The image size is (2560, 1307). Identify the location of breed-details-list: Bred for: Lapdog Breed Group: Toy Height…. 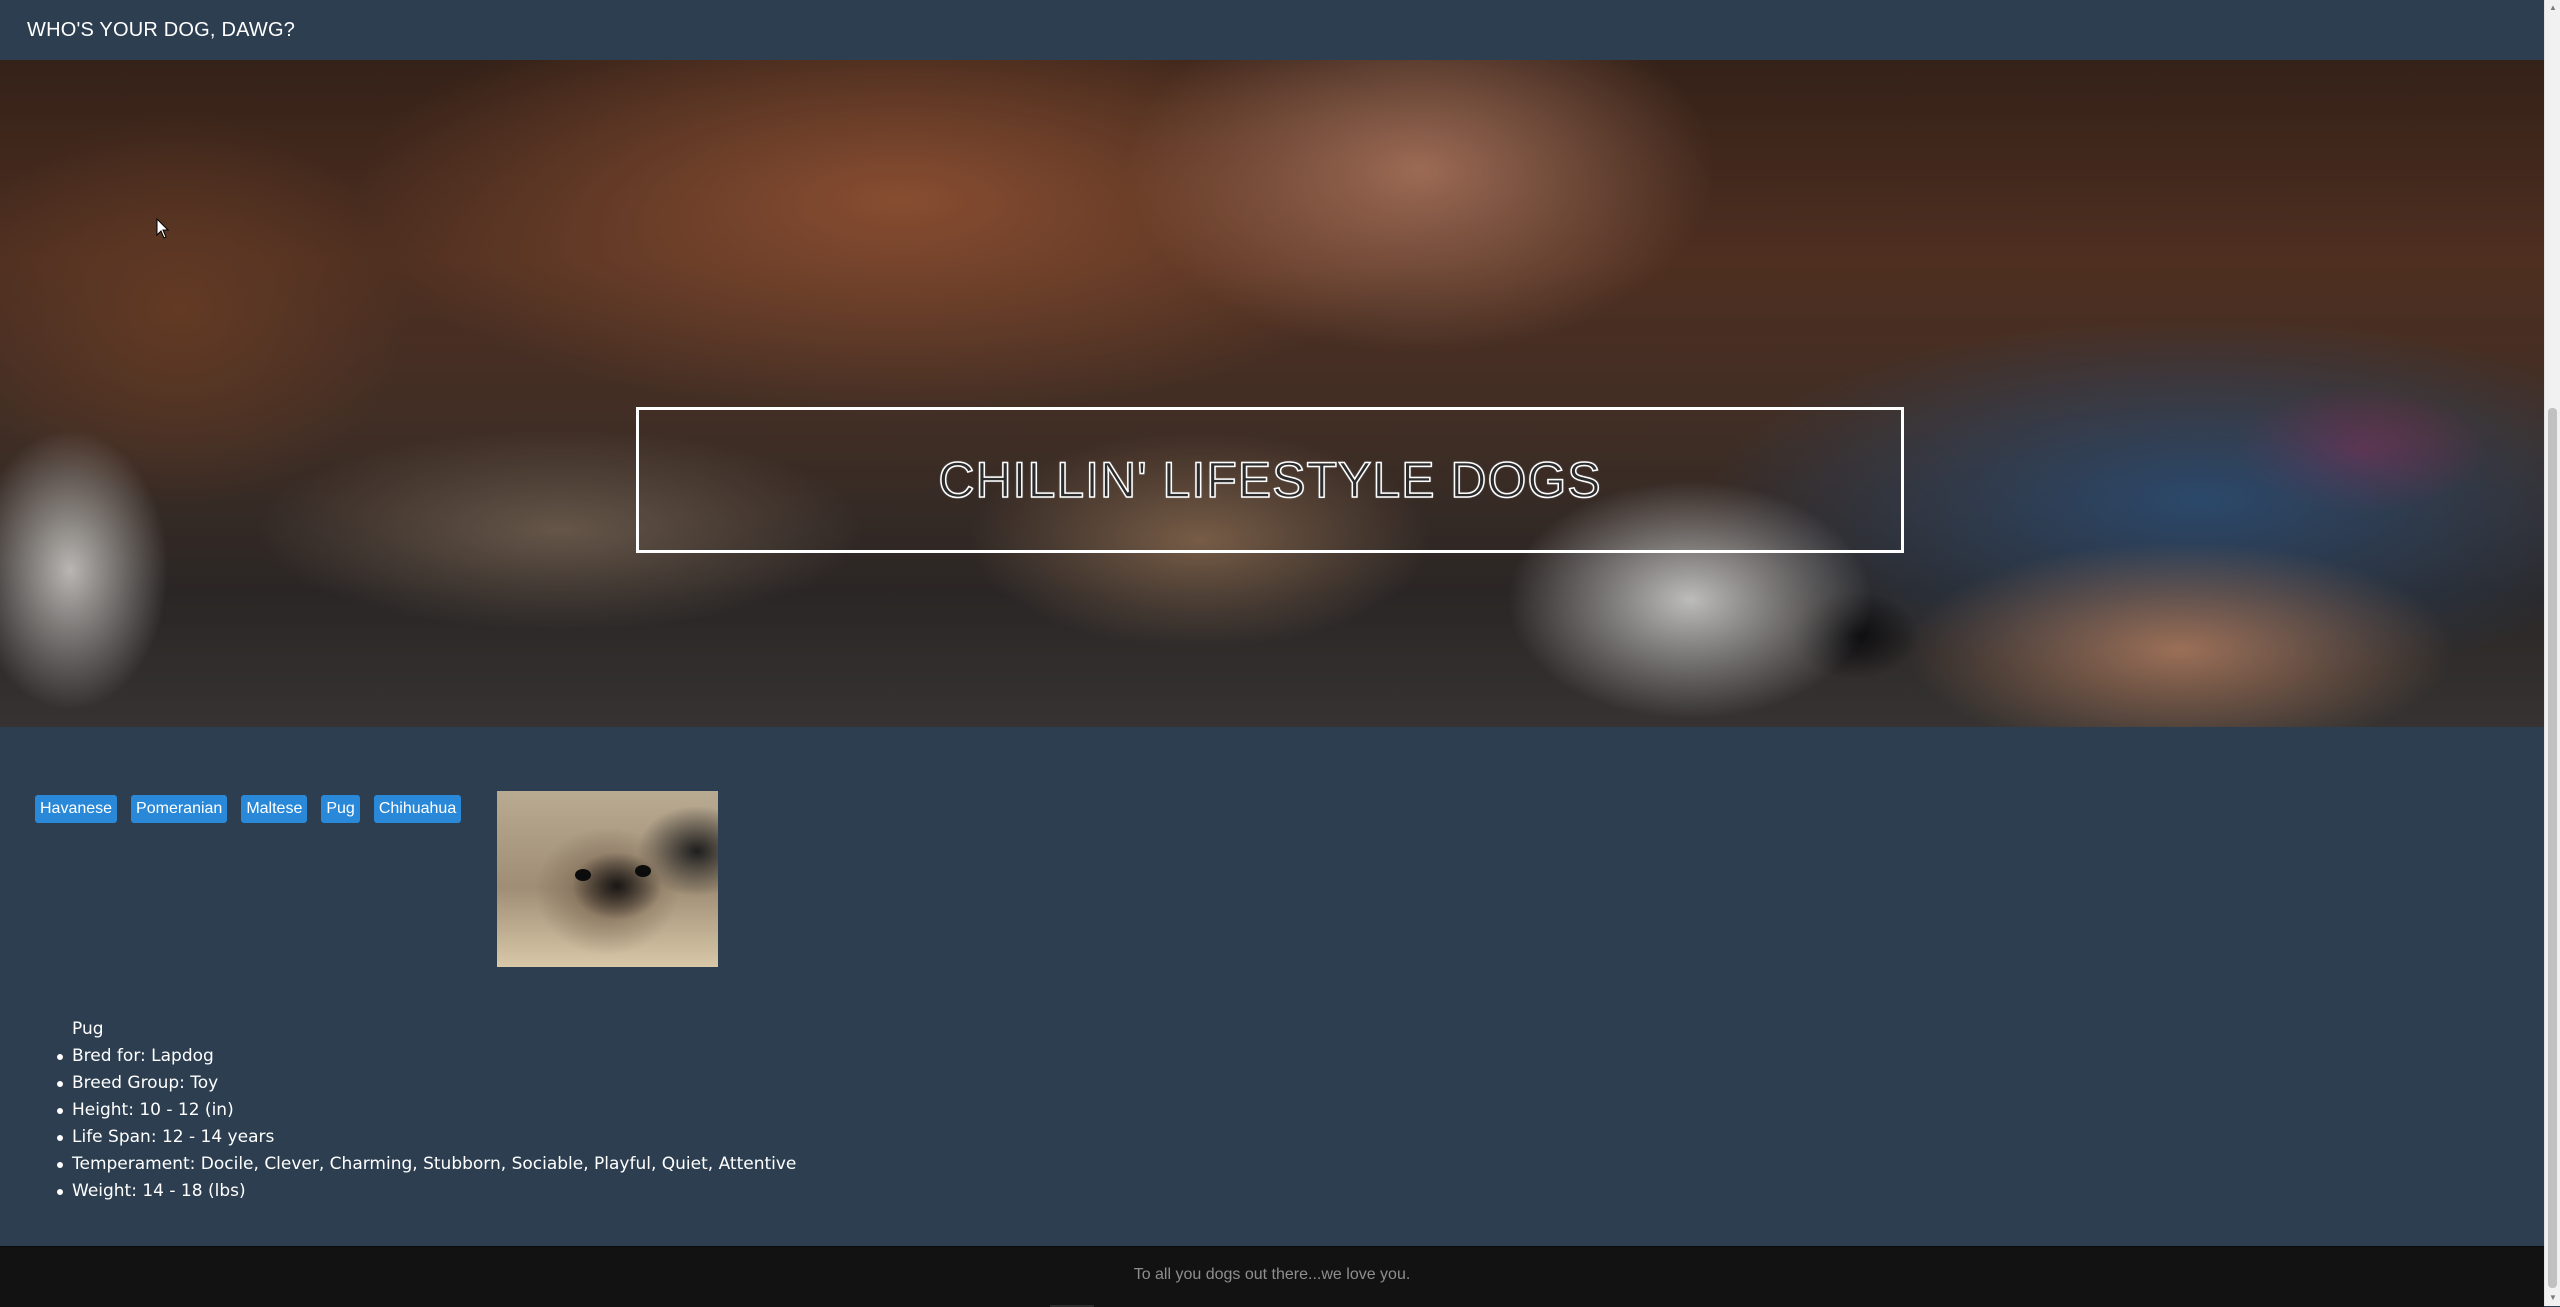
(426, 1124).